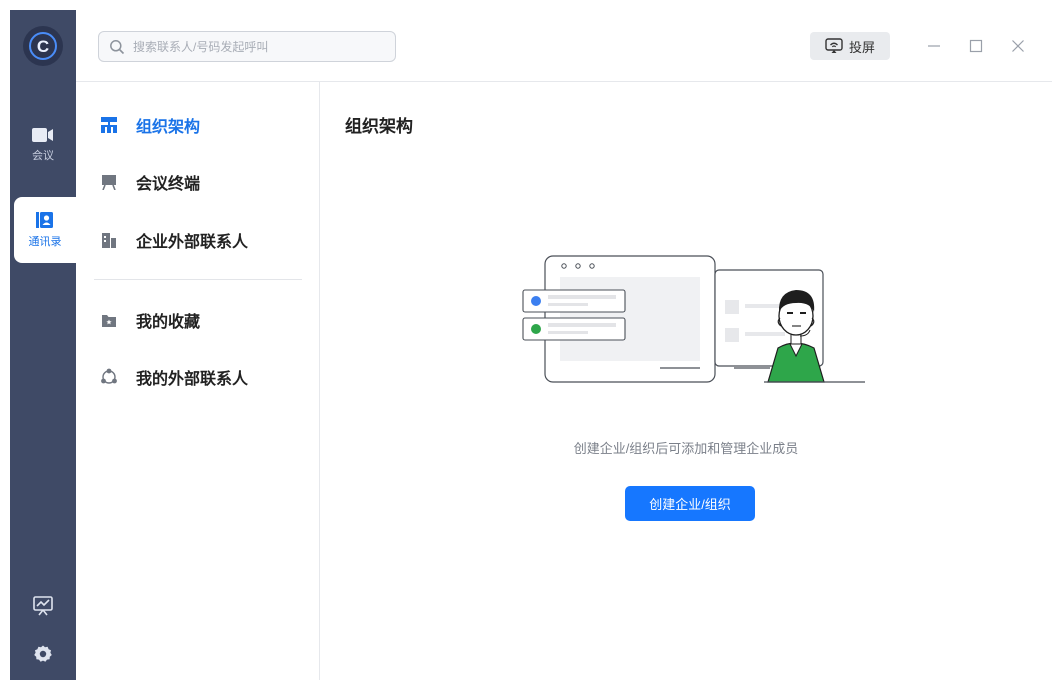 The width and height of the screenshot is (1052, 680). I want to click on nav-item-meeting-terminals: 会议终端, so click(198, 182).